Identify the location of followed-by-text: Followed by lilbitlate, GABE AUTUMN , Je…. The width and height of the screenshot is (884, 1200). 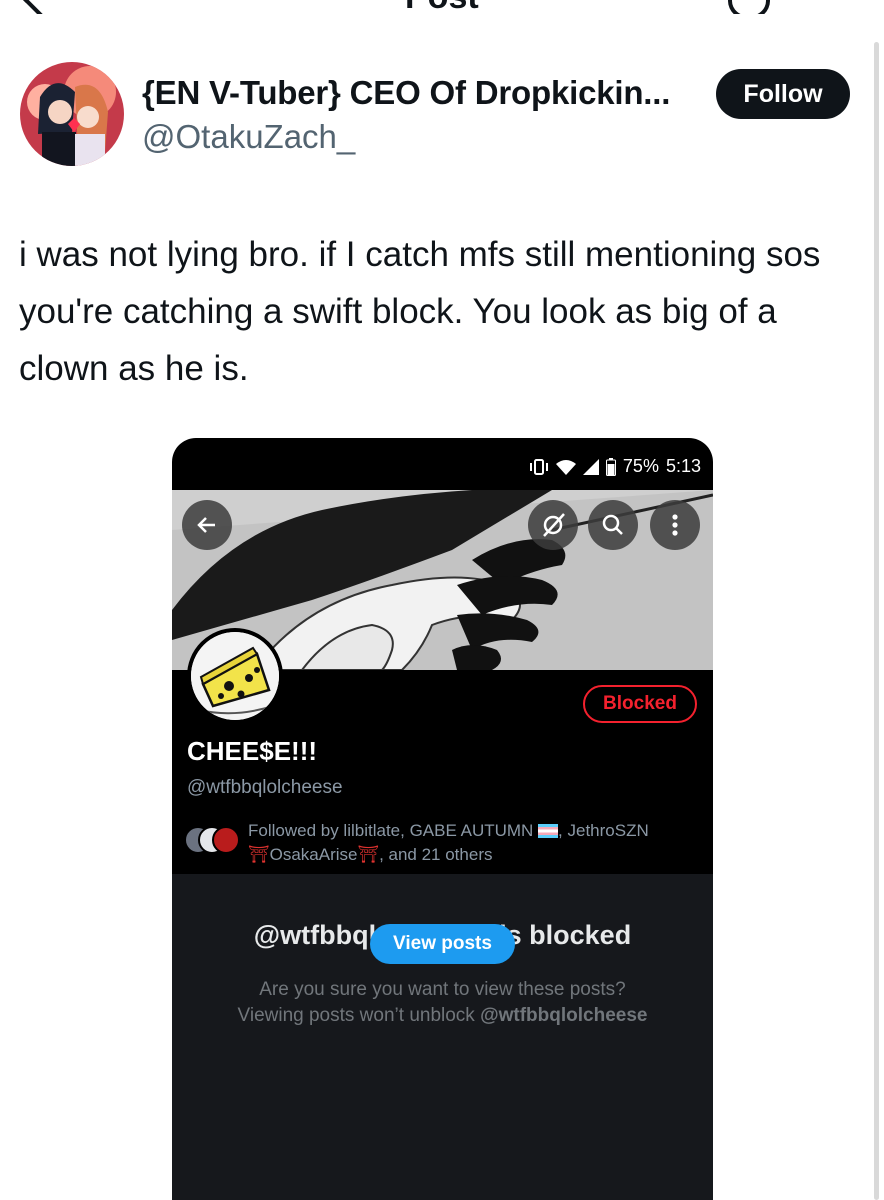
(468, 843).